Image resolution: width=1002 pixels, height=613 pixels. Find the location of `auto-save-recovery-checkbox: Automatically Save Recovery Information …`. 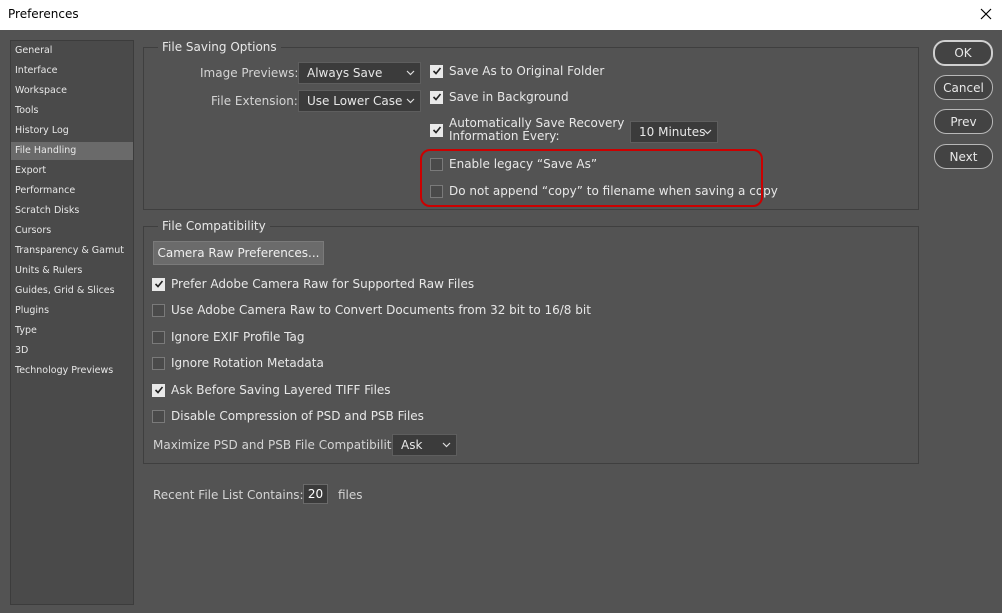

auto-save-recovery-checkbox: Automatically Save Recovery Information … is located at coordinates (527, 130).